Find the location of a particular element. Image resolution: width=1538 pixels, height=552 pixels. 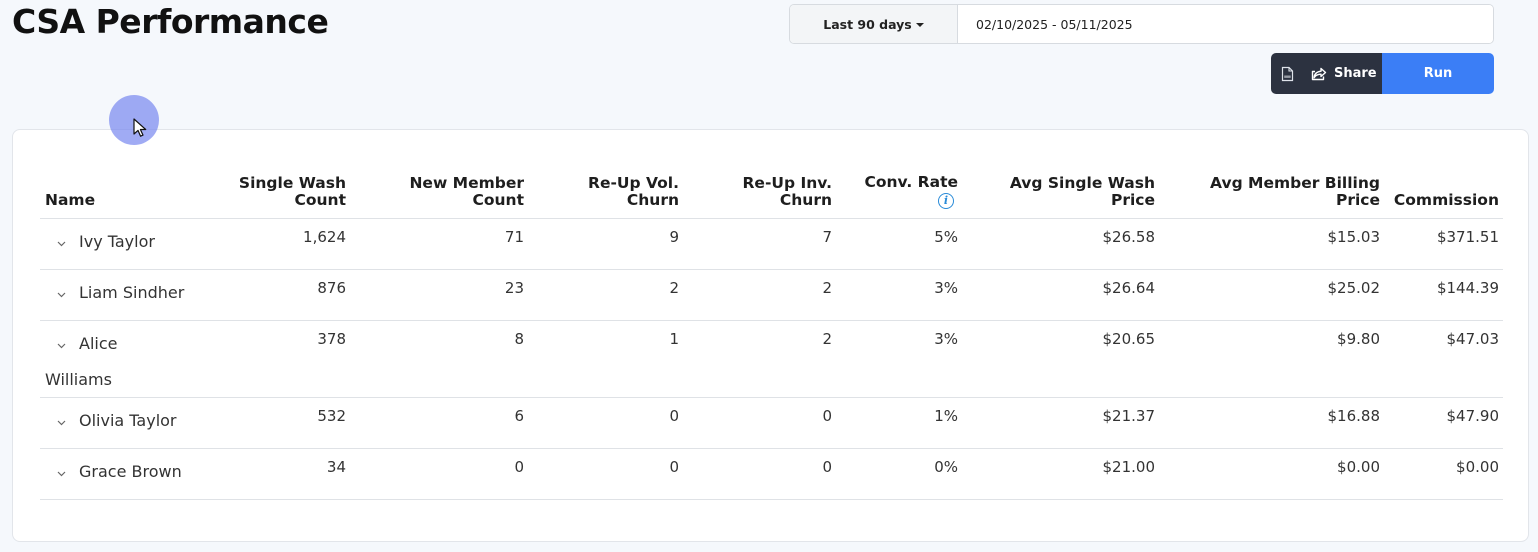

conv-rate: 5% is located at coordinates (899, 244).